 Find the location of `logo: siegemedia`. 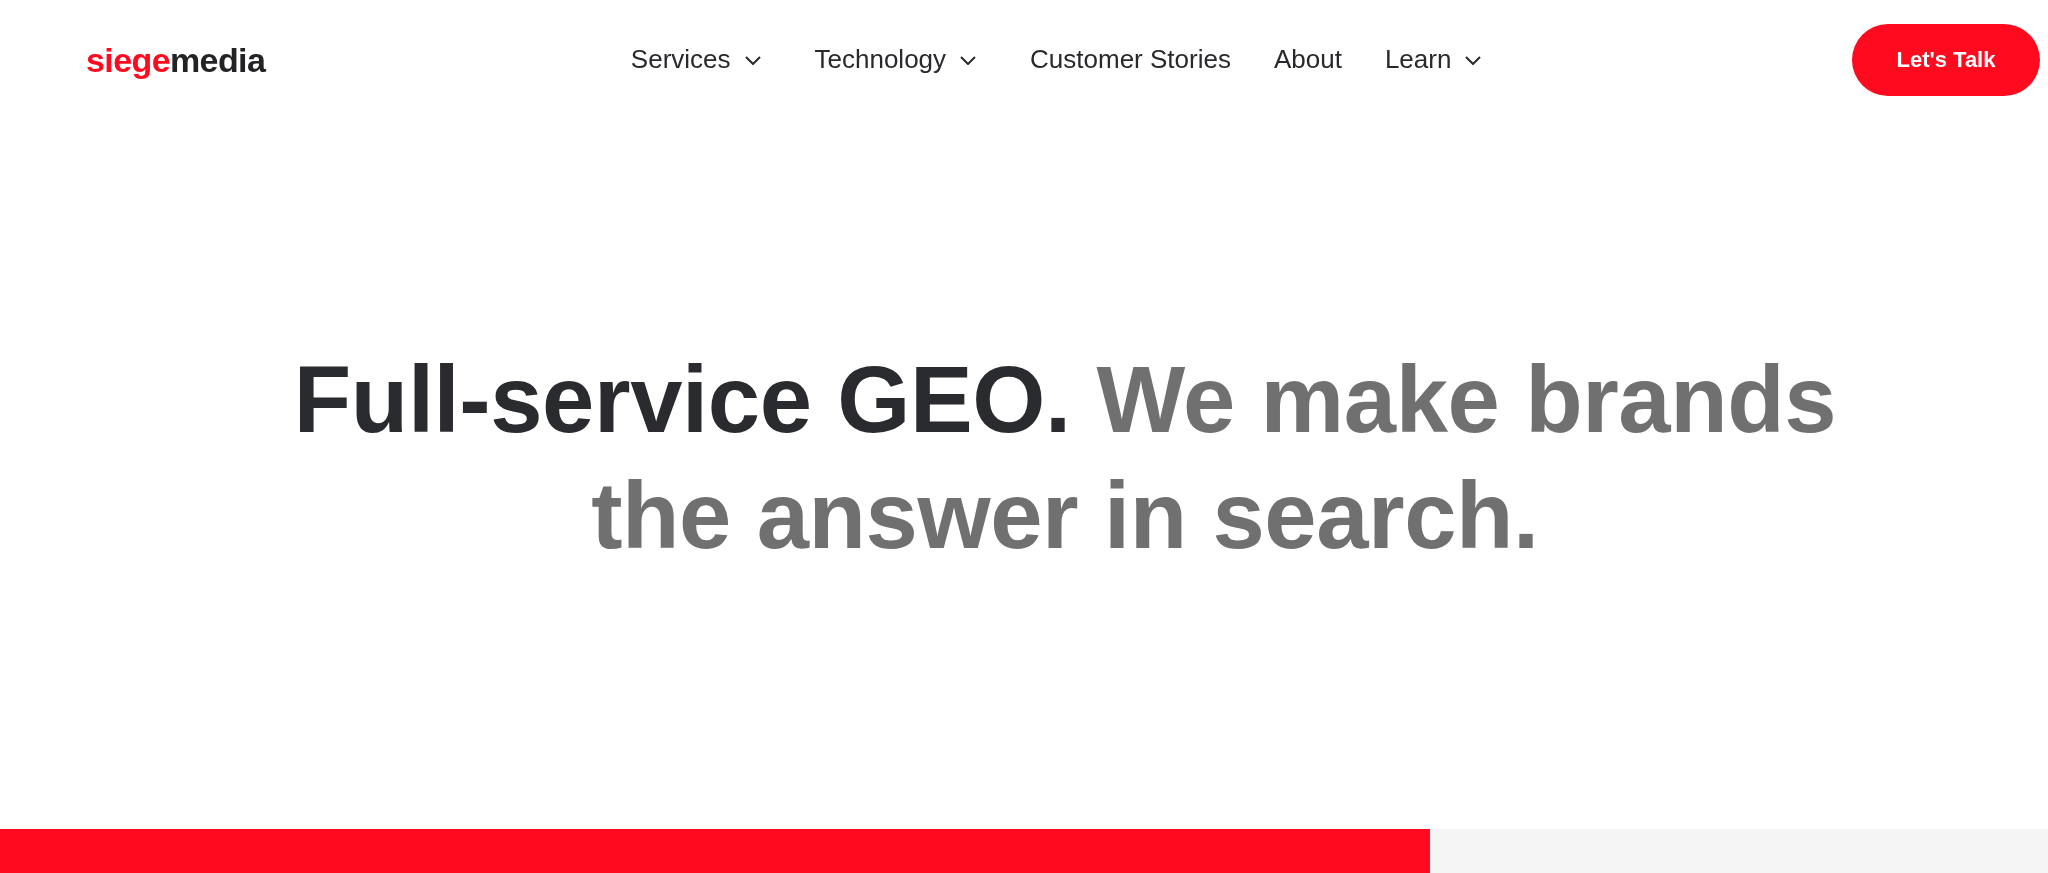

logo: siegemedia is located at coordinates (176, 60).